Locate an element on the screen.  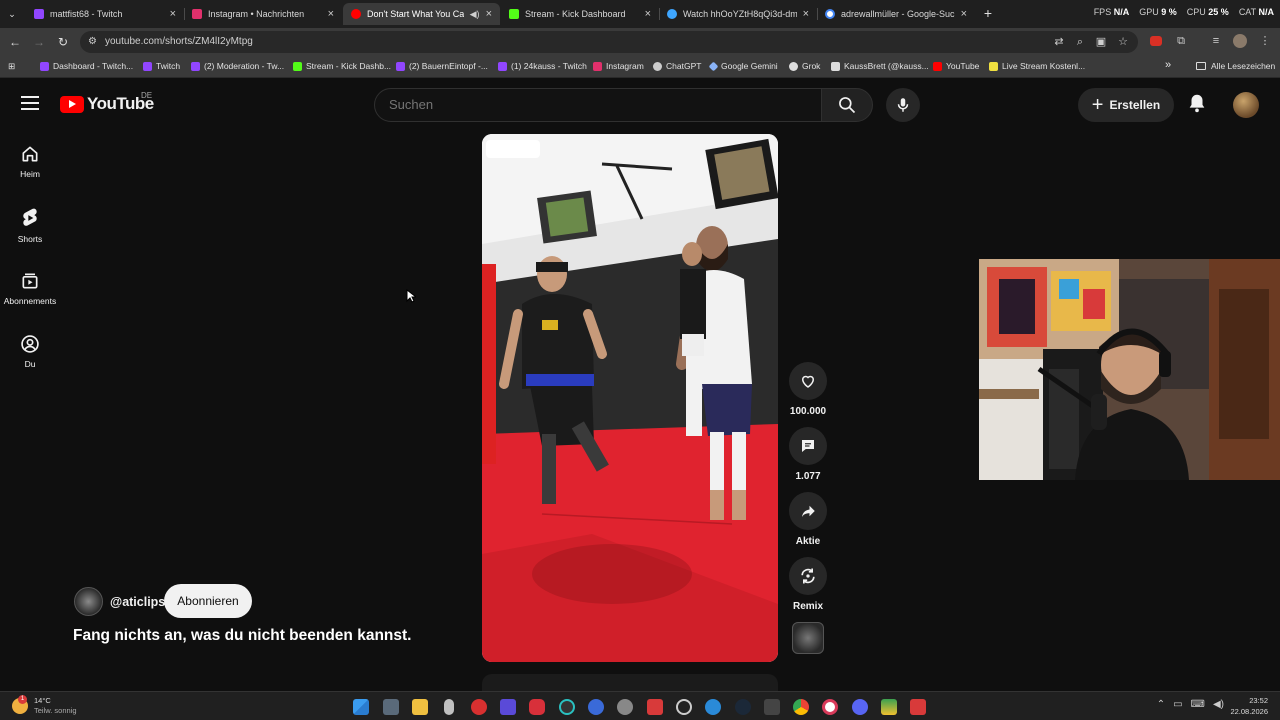
nav-item-you: Du is located at coordinates (30, 351).